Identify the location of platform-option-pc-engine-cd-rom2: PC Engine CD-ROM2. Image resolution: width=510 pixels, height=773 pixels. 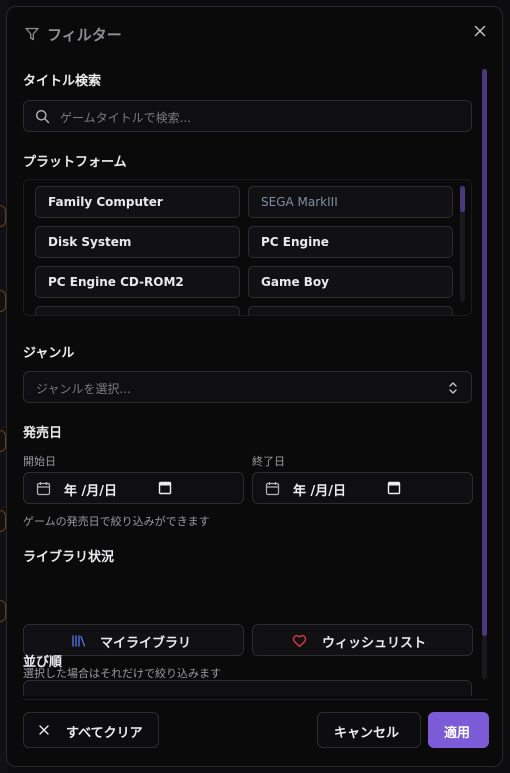
(137, 282).